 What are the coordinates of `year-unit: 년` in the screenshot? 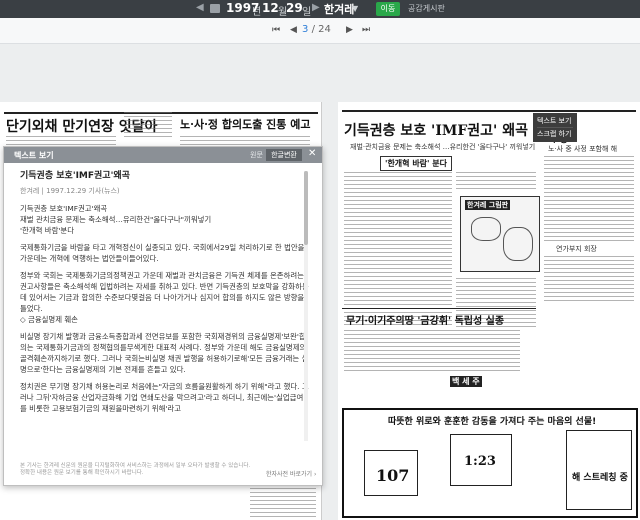 It's located at (257, 12).